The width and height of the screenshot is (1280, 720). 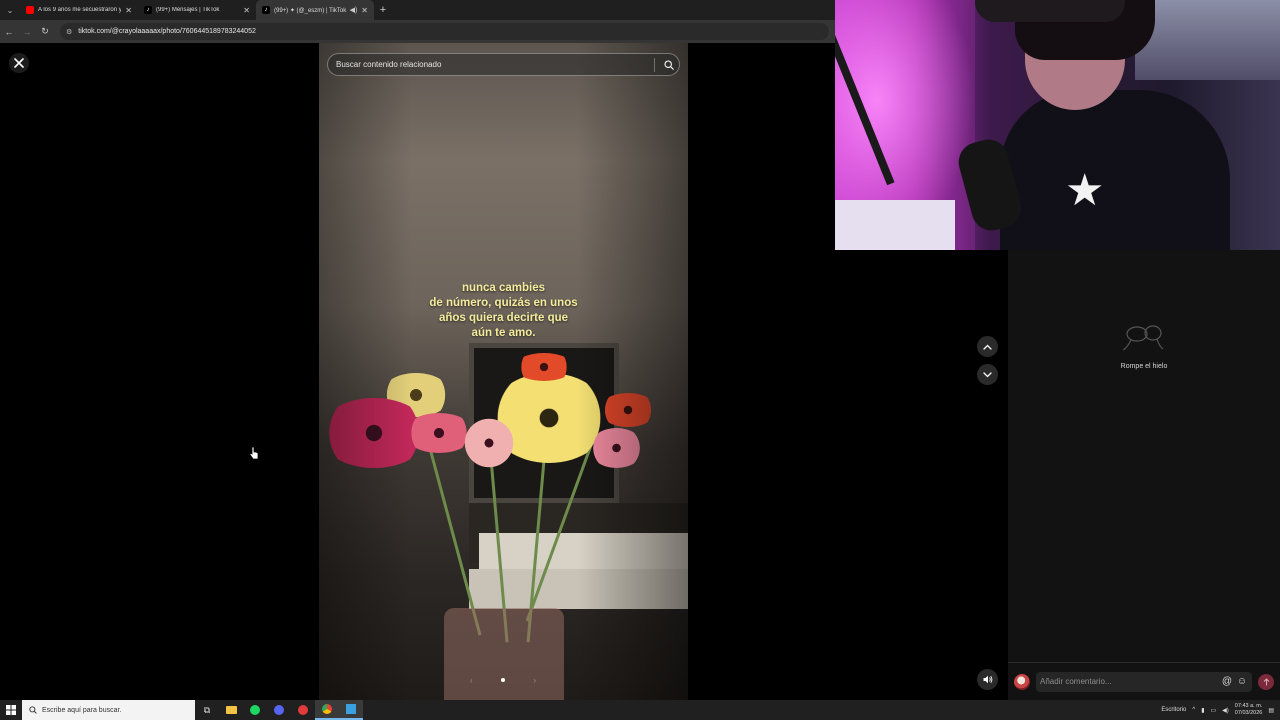 I want to click on arrow-up-icon, so click(x=1266, y=681).